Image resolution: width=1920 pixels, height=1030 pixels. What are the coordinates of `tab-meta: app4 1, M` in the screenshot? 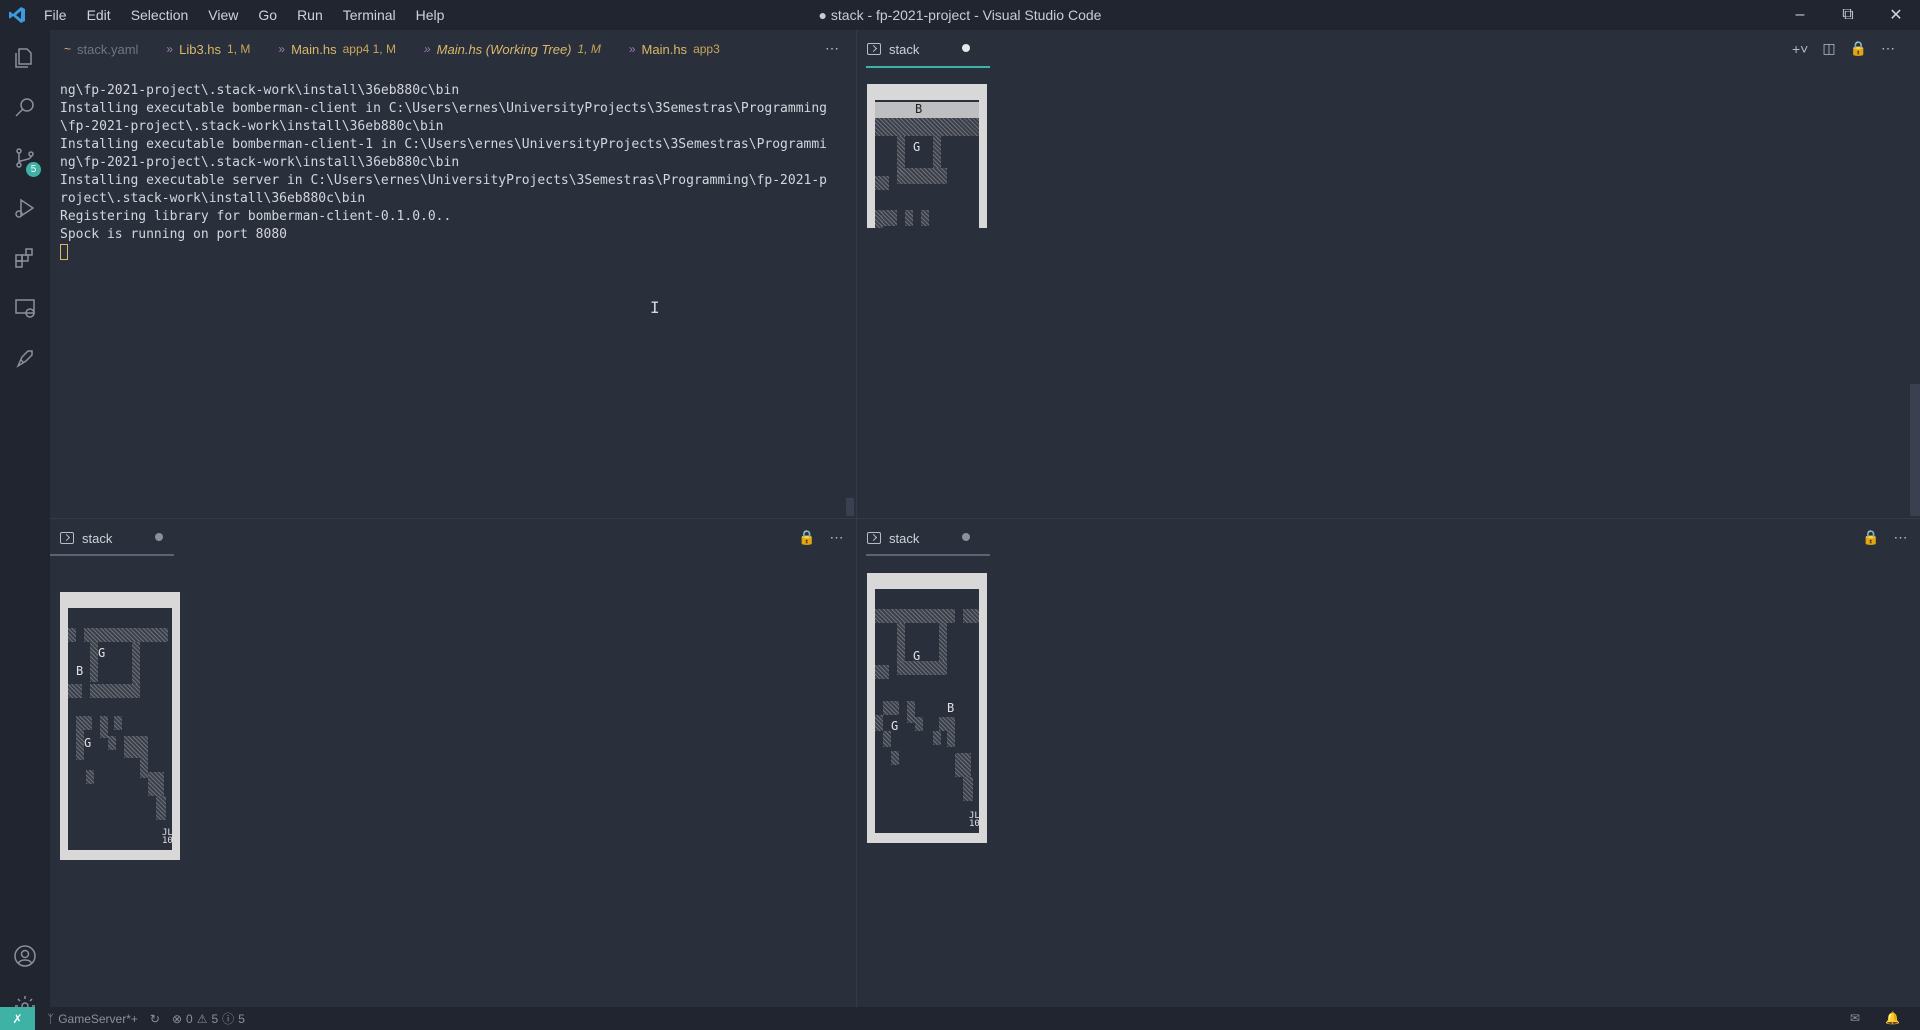 It's located at (369, 49).